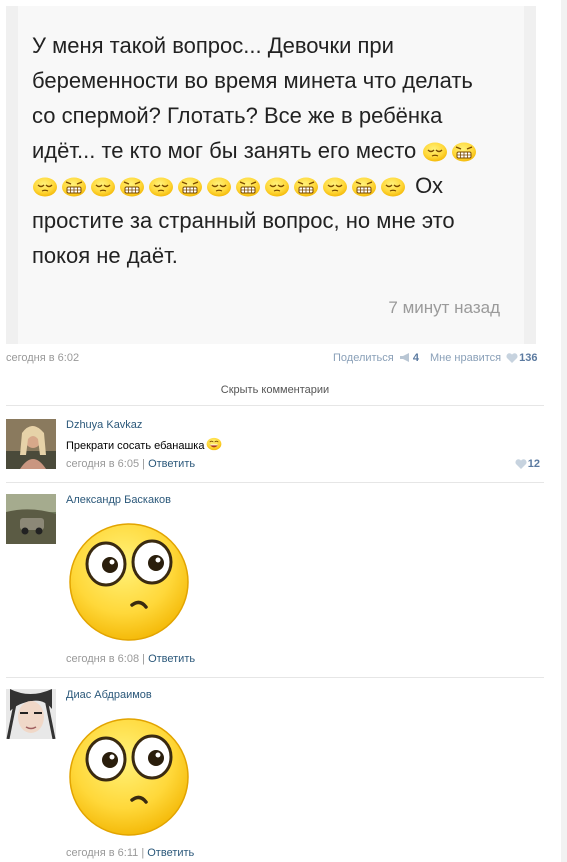  Describe the element at coordinates (109, 695) in the screenshot. I see `comment-author: Диас Абдраимов` at that location.